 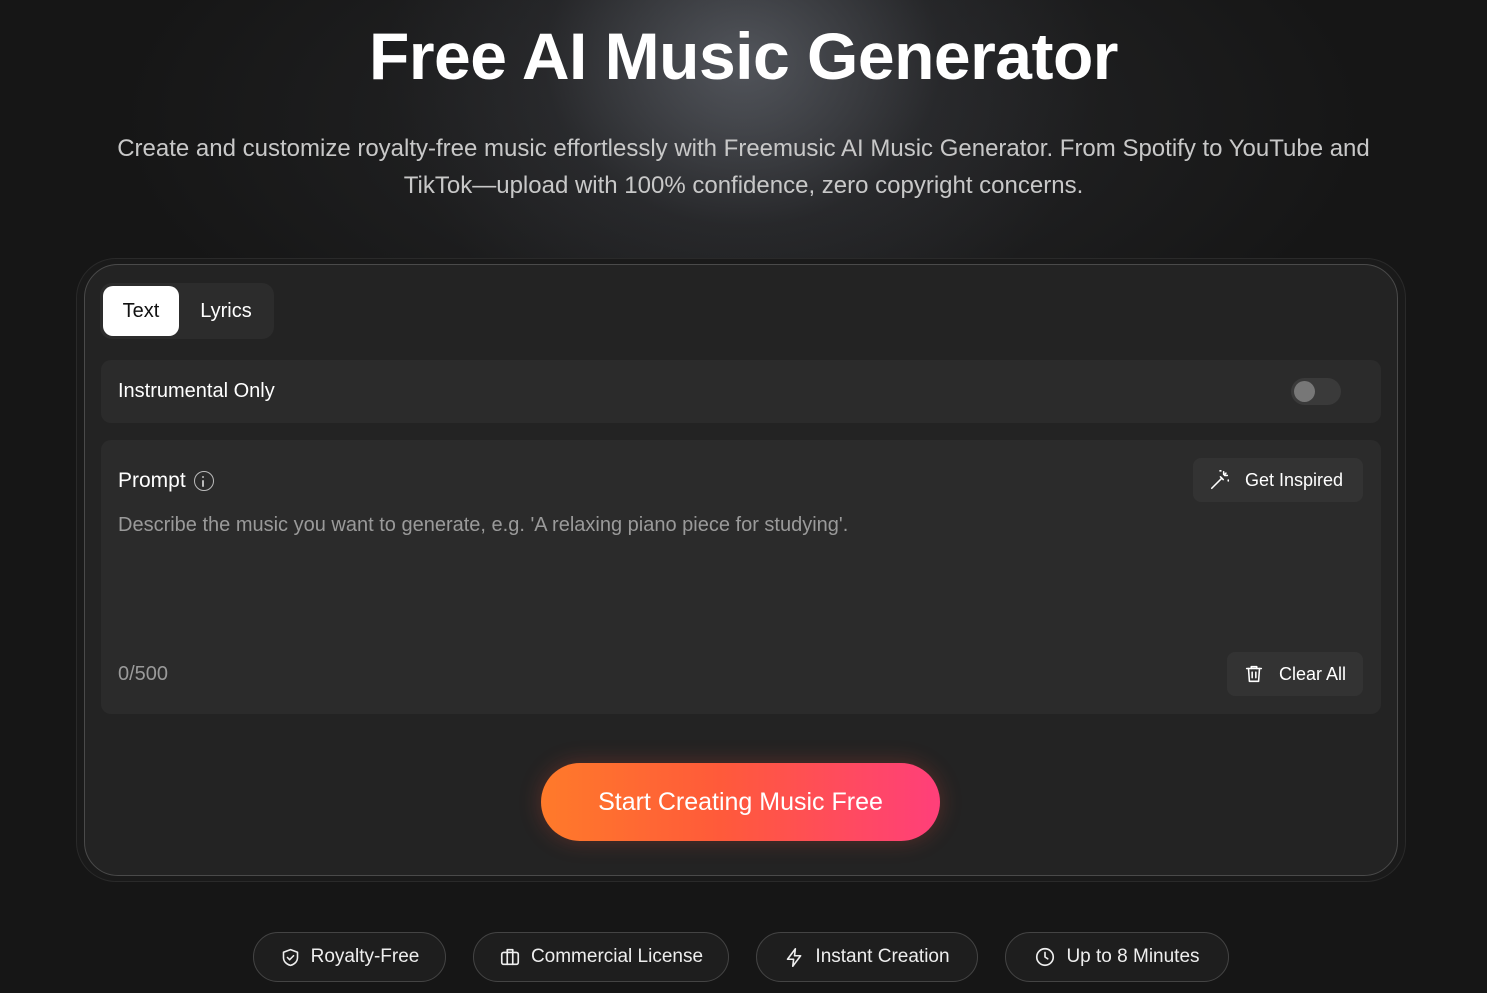 What do you see at coordinates (617, 956) in the screenshot?
I see `badge-label: Commercial License` at bounding box center [617, 956].